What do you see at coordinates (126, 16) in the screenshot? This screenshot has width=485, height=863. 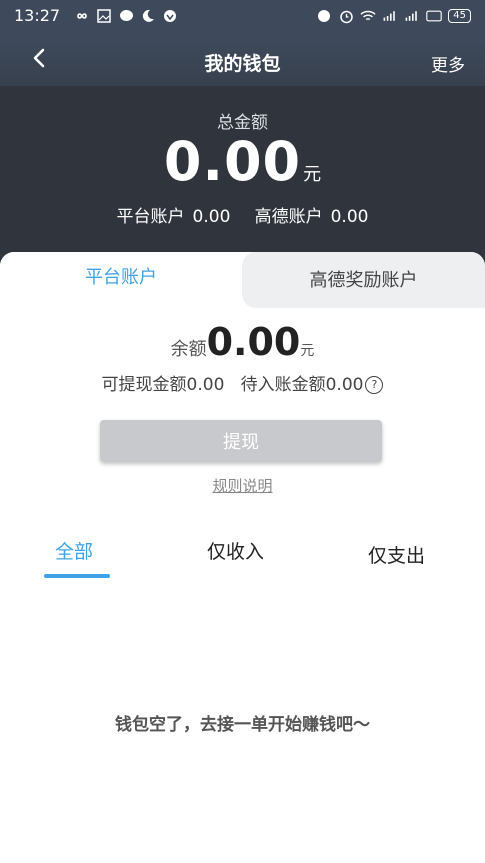 I see `chat-icon` at bounding box center [126, 16].